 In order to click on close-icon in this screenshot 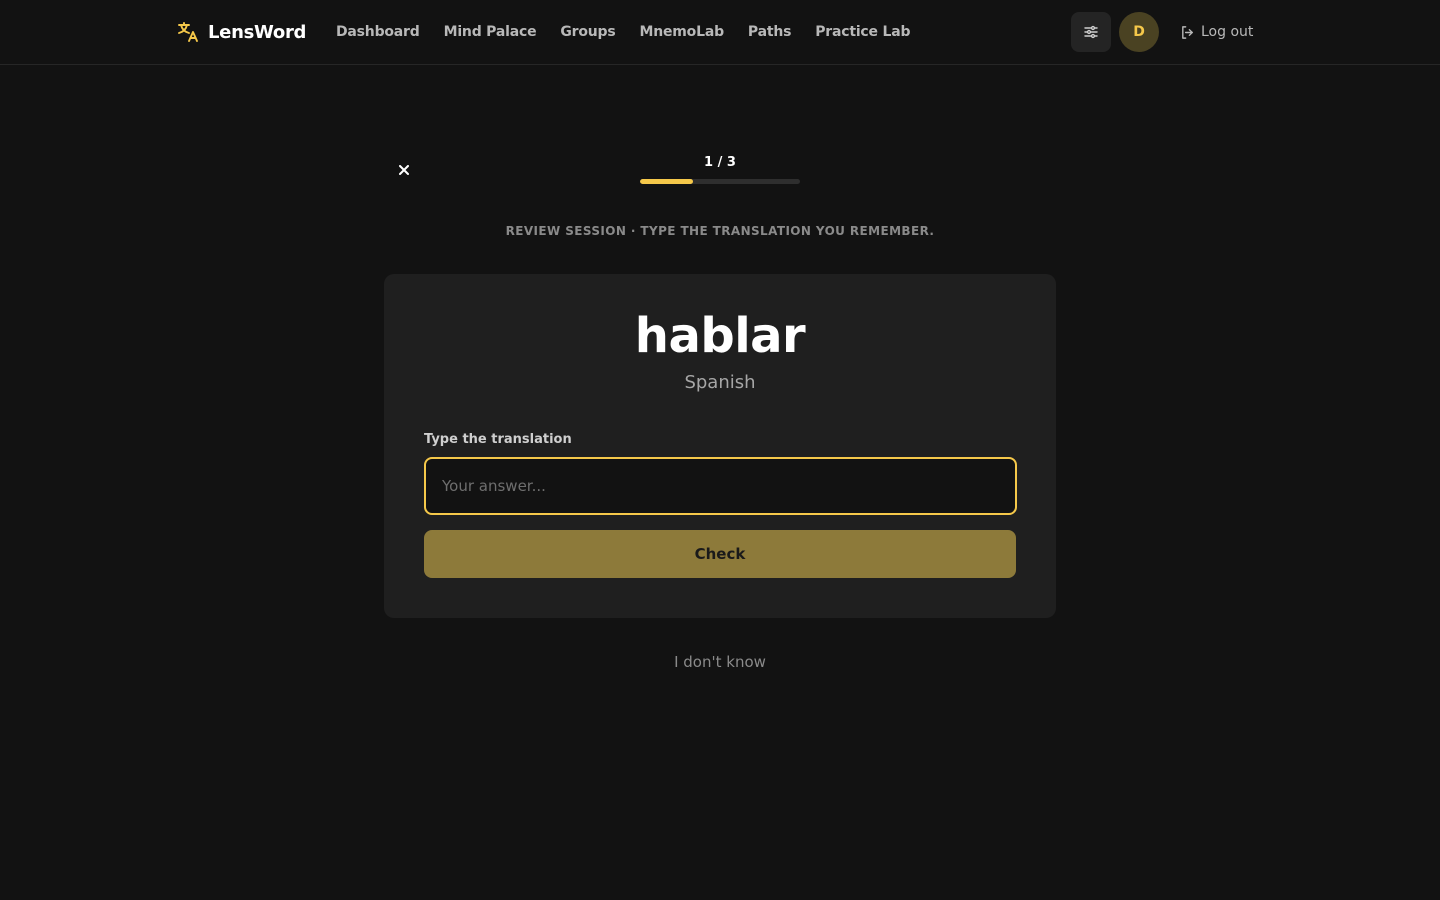, I will do `click(404, 170)`.